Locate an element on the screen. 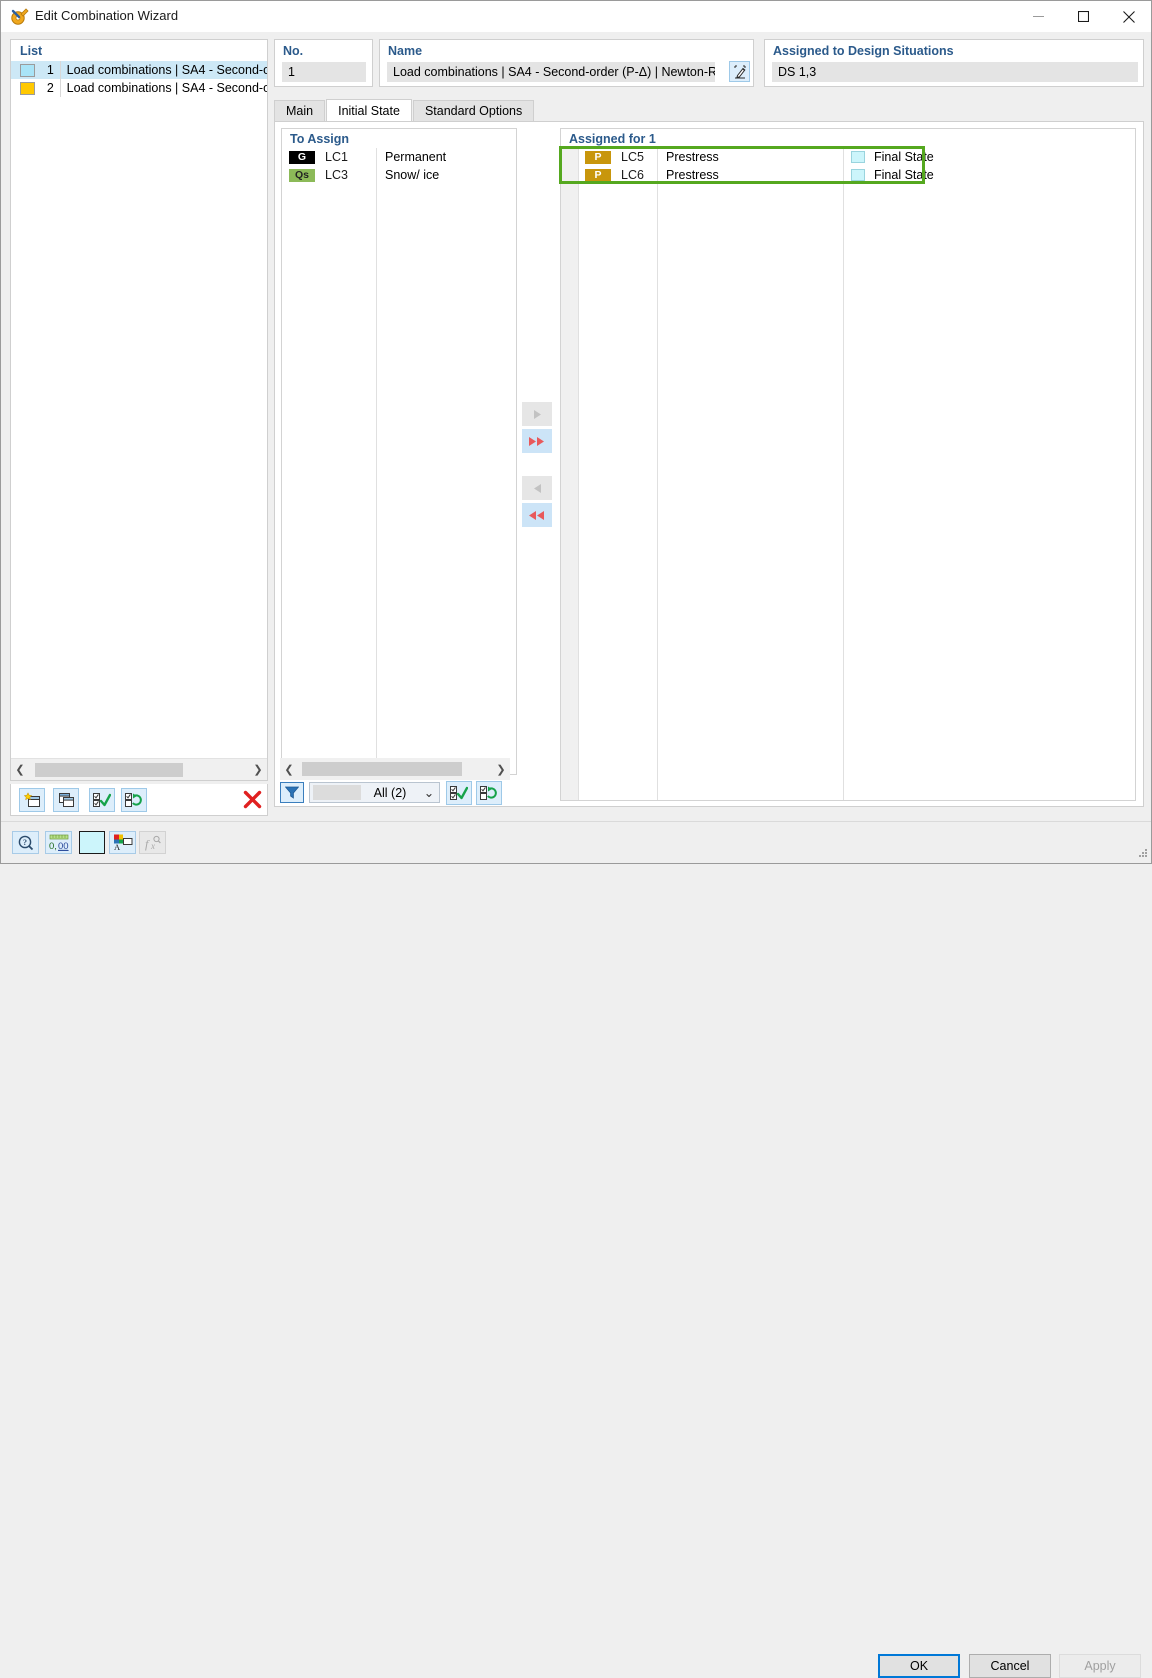 Image resolution: width=1152 pixels, height=1678 pixels. close-icon is located at coordinates (1128, 16).